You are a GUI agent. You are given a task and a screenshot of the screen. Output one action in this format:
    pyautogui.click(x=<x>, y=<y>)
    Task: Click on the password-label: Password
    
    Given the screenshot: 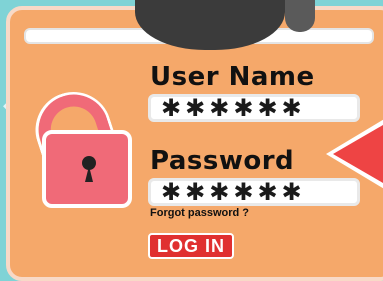 What is the action you would take?
    pyautogui.click(x=222, y=161)
    